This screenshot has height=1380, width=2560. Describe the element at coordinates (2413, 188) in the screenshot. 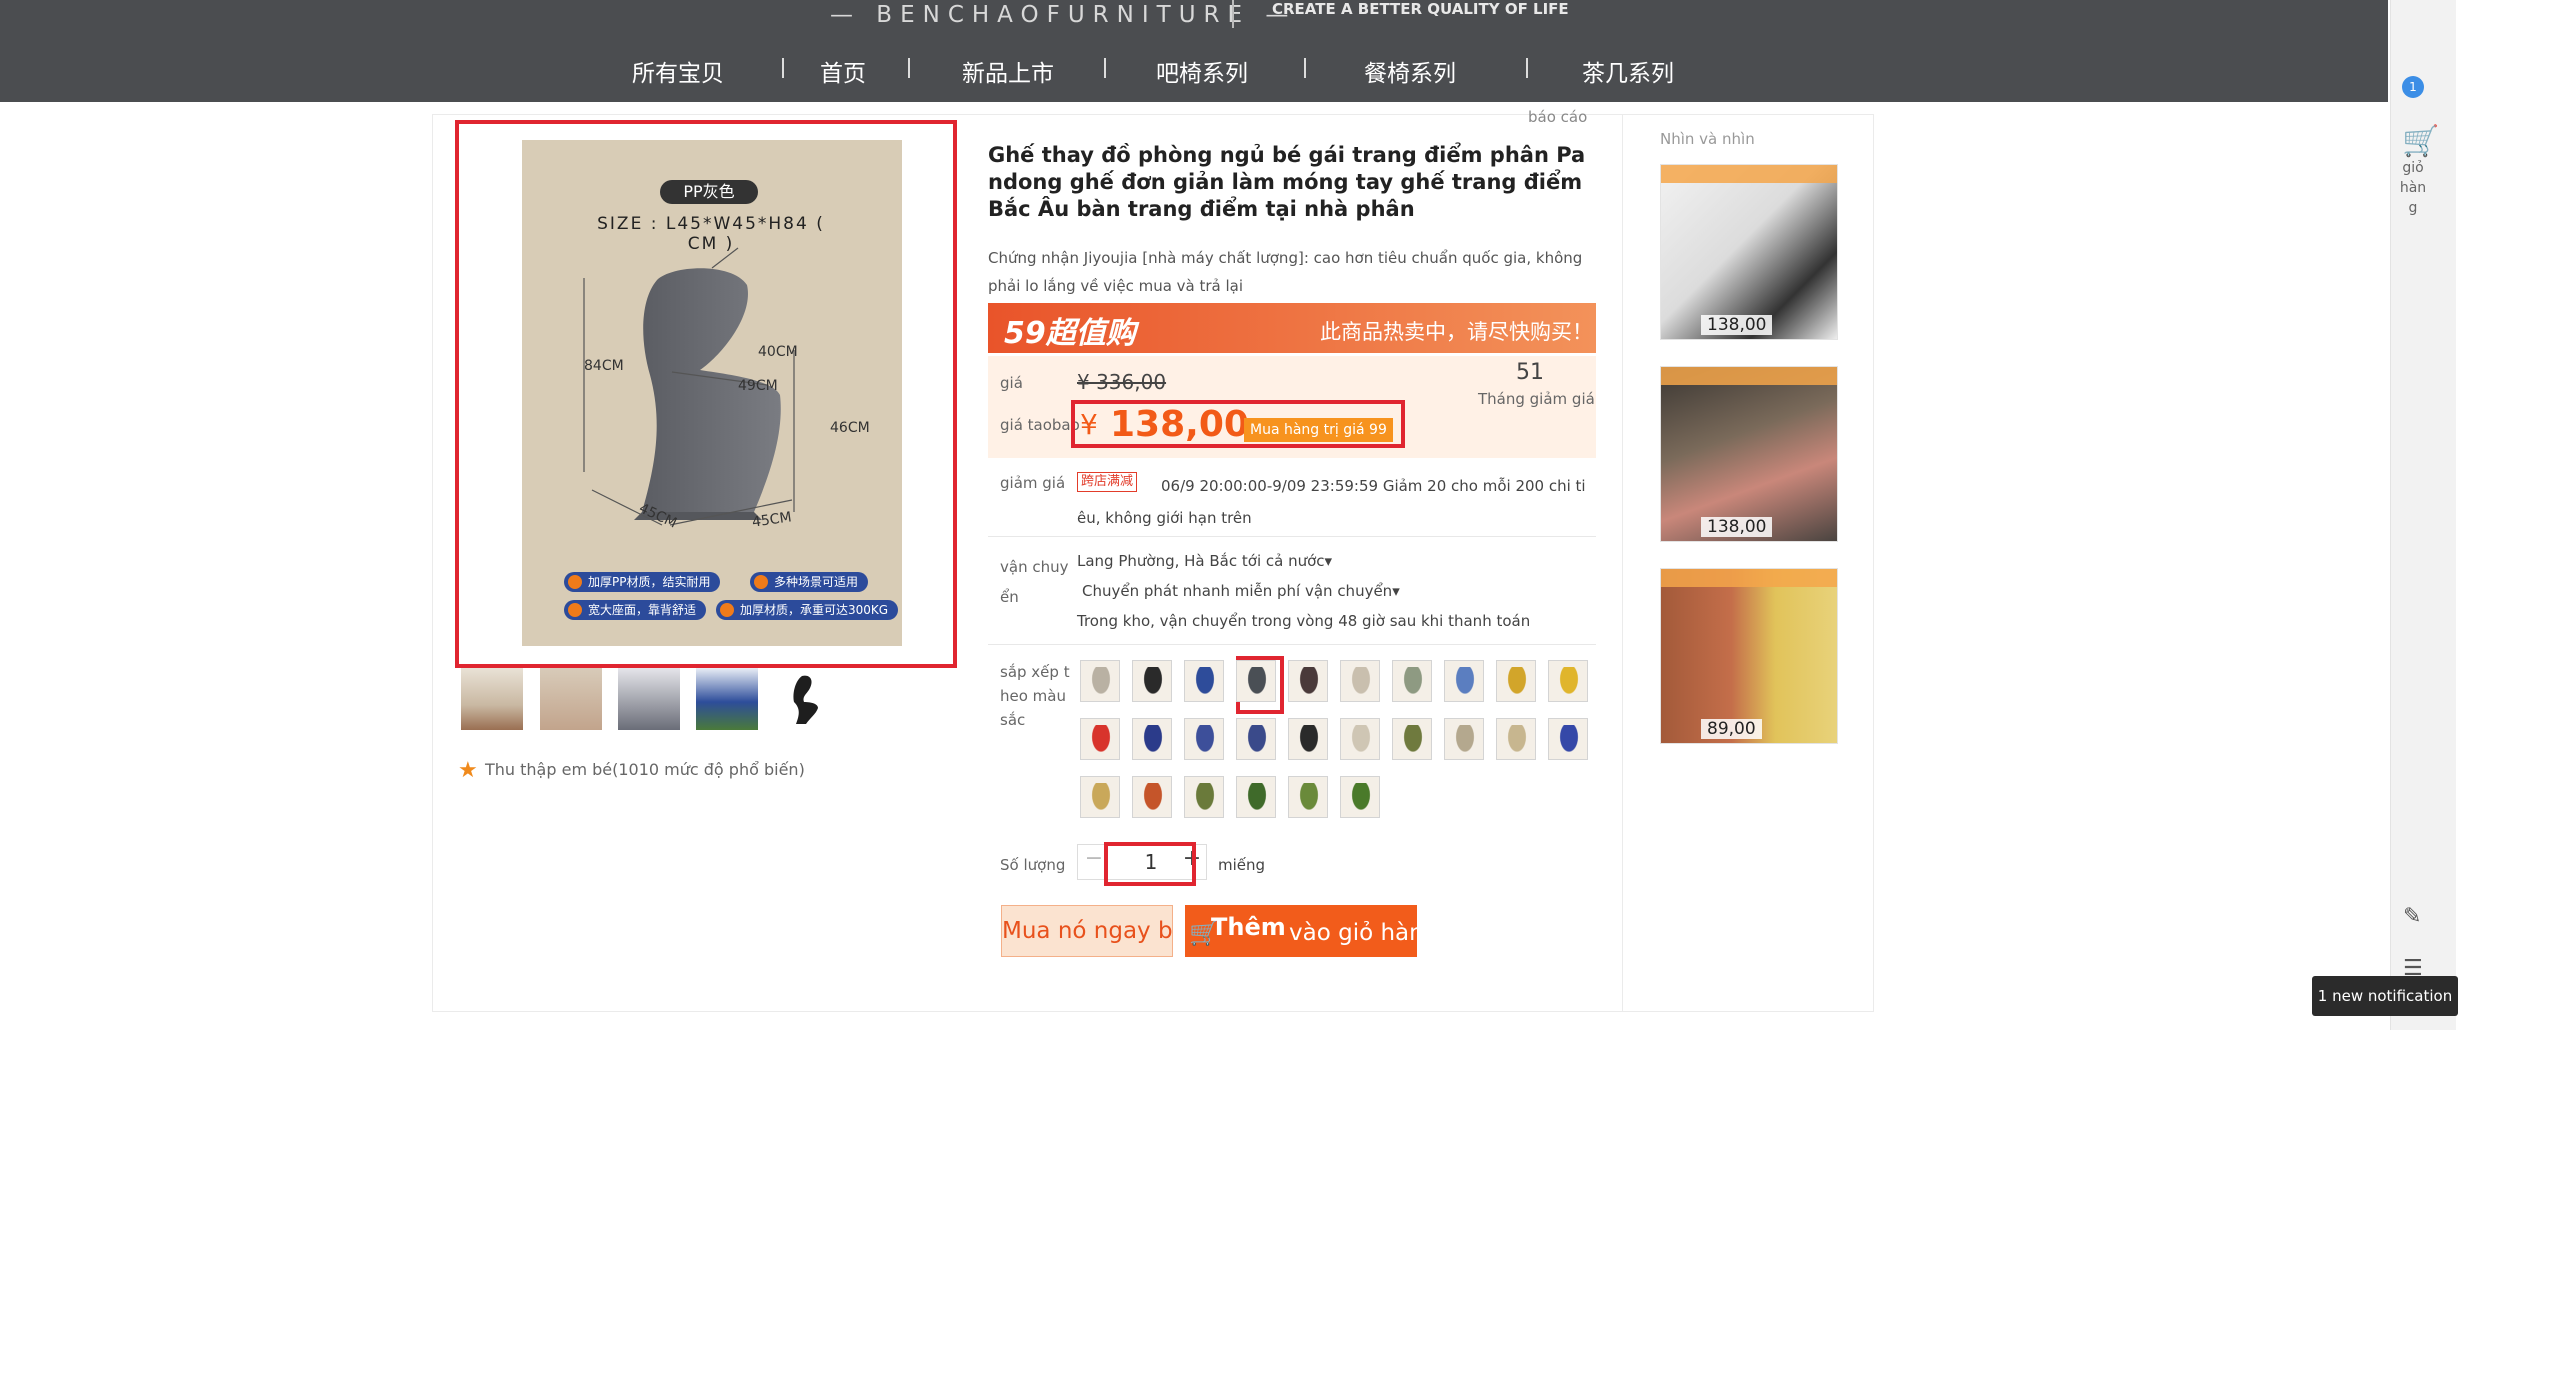

I see `rail-cart-label: giỏ hàng` at that location.